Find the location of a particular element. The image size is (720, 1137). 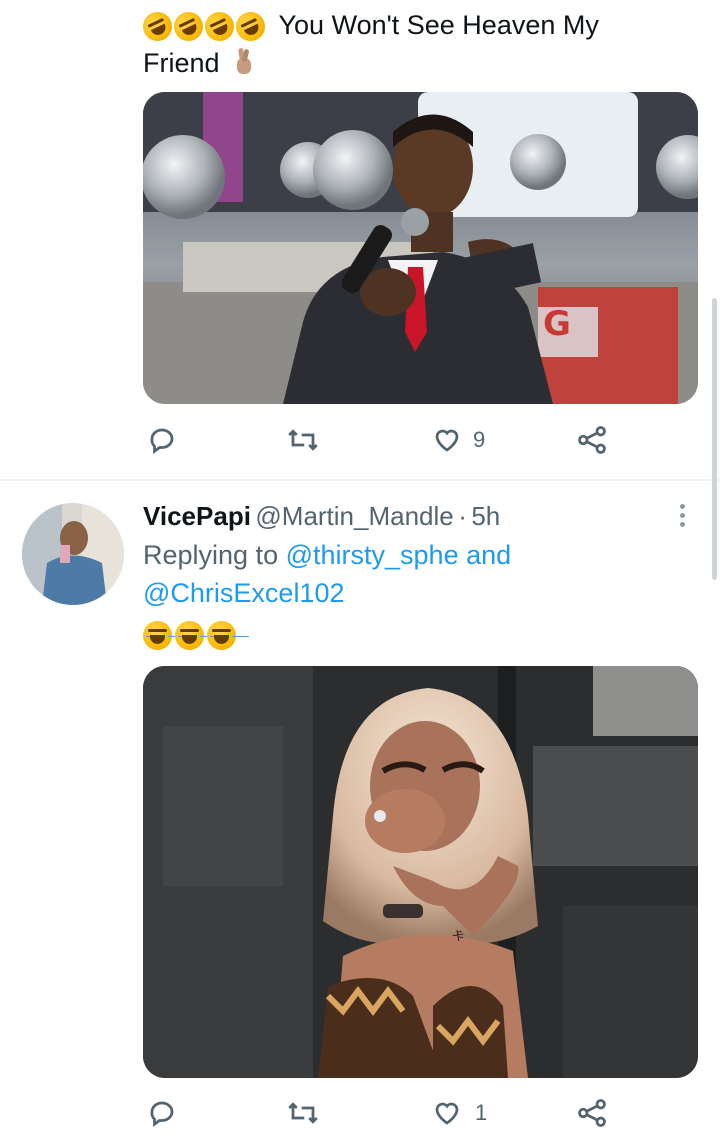

display-name: VicePapi is located at coordinates (197, 516).